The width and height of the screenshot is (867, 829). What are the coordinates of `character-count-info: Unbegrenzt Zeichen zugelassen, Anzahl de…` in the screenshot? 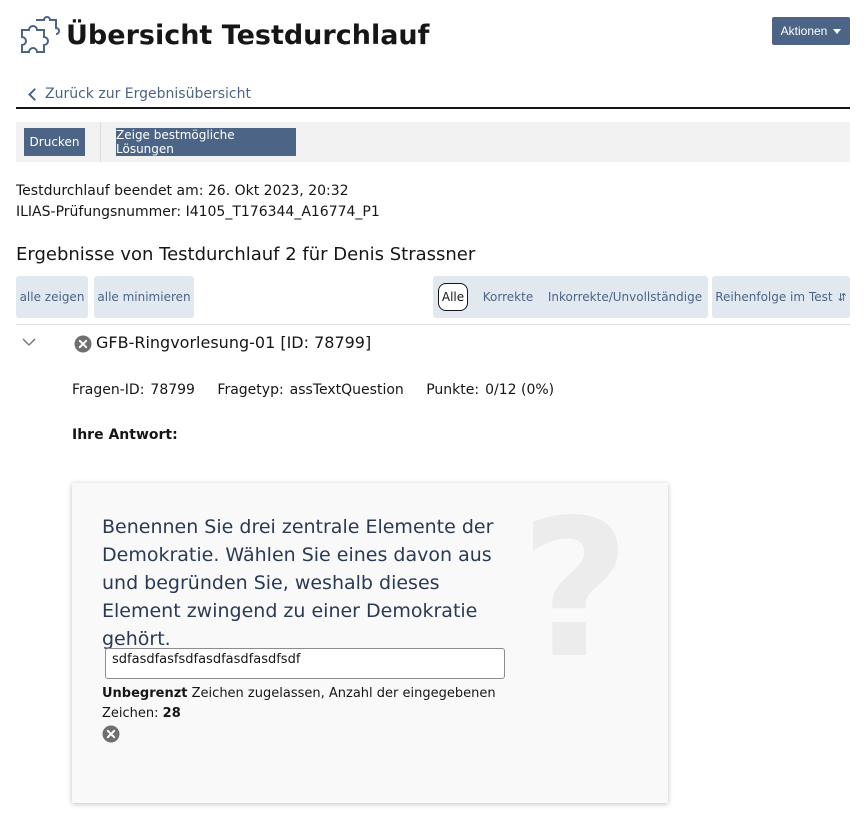 It's located at (312, 704).